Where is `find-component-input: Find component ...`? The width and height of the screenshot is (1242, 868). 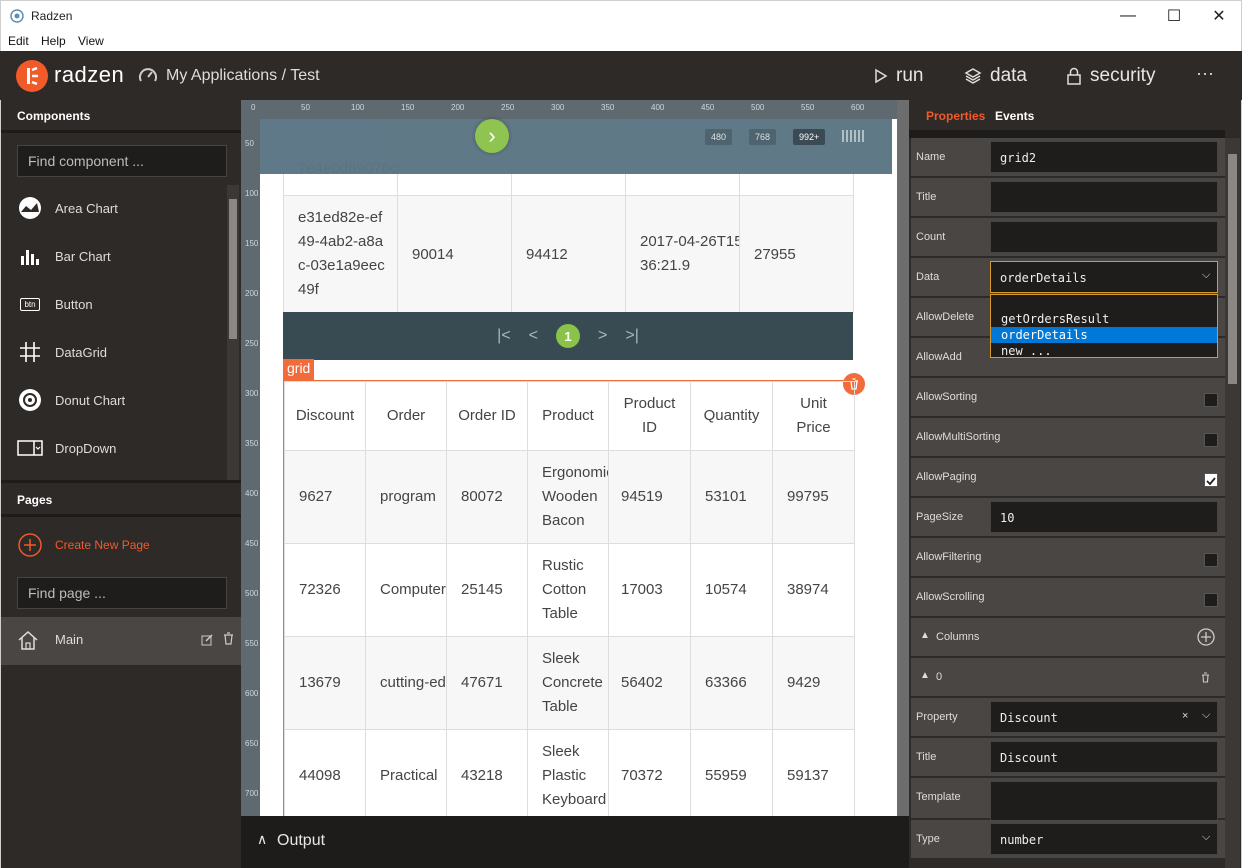
find-component-input: Find component ... is located at coordinates (122, 161).